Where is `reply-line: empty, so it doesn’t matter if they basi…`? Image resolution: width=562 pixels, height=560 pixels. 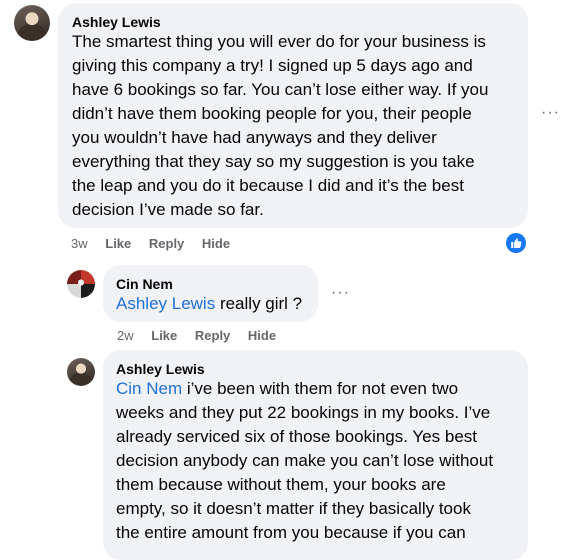 reply-line: empty, so it doesn’t matter if they basi… is located at coordinates (293, 508).